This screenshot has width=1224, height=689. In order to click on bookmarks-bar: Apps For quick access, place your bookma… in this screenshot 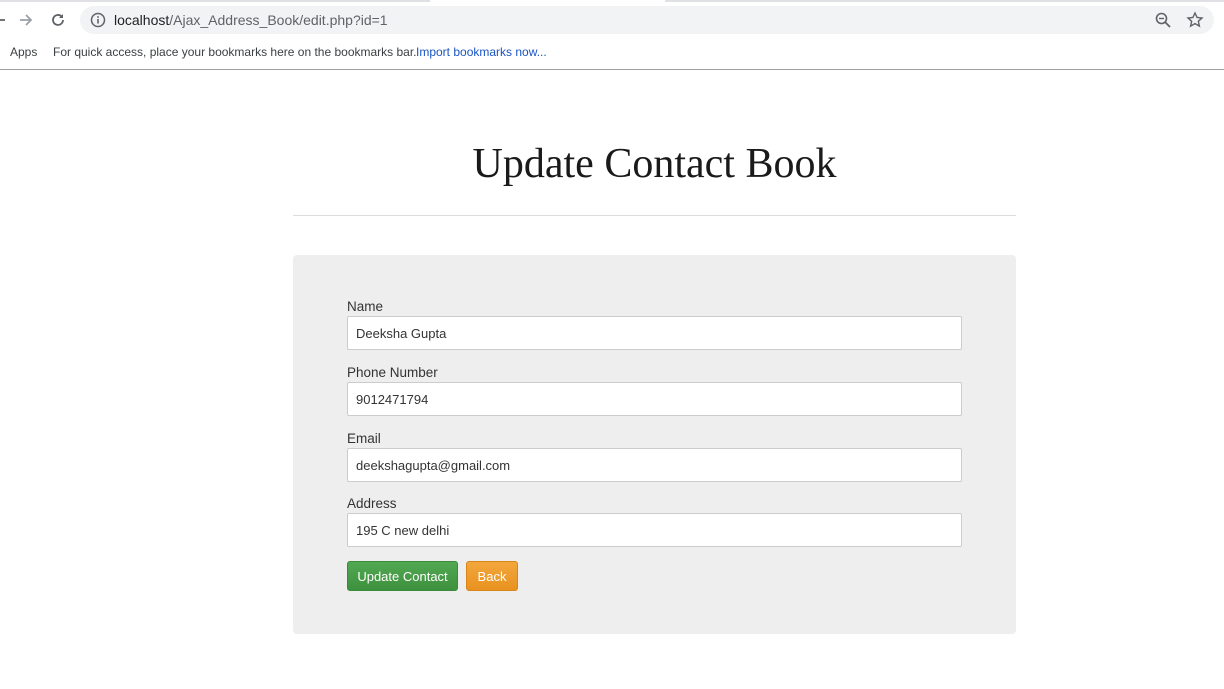, I will do `click(612, 52)`.